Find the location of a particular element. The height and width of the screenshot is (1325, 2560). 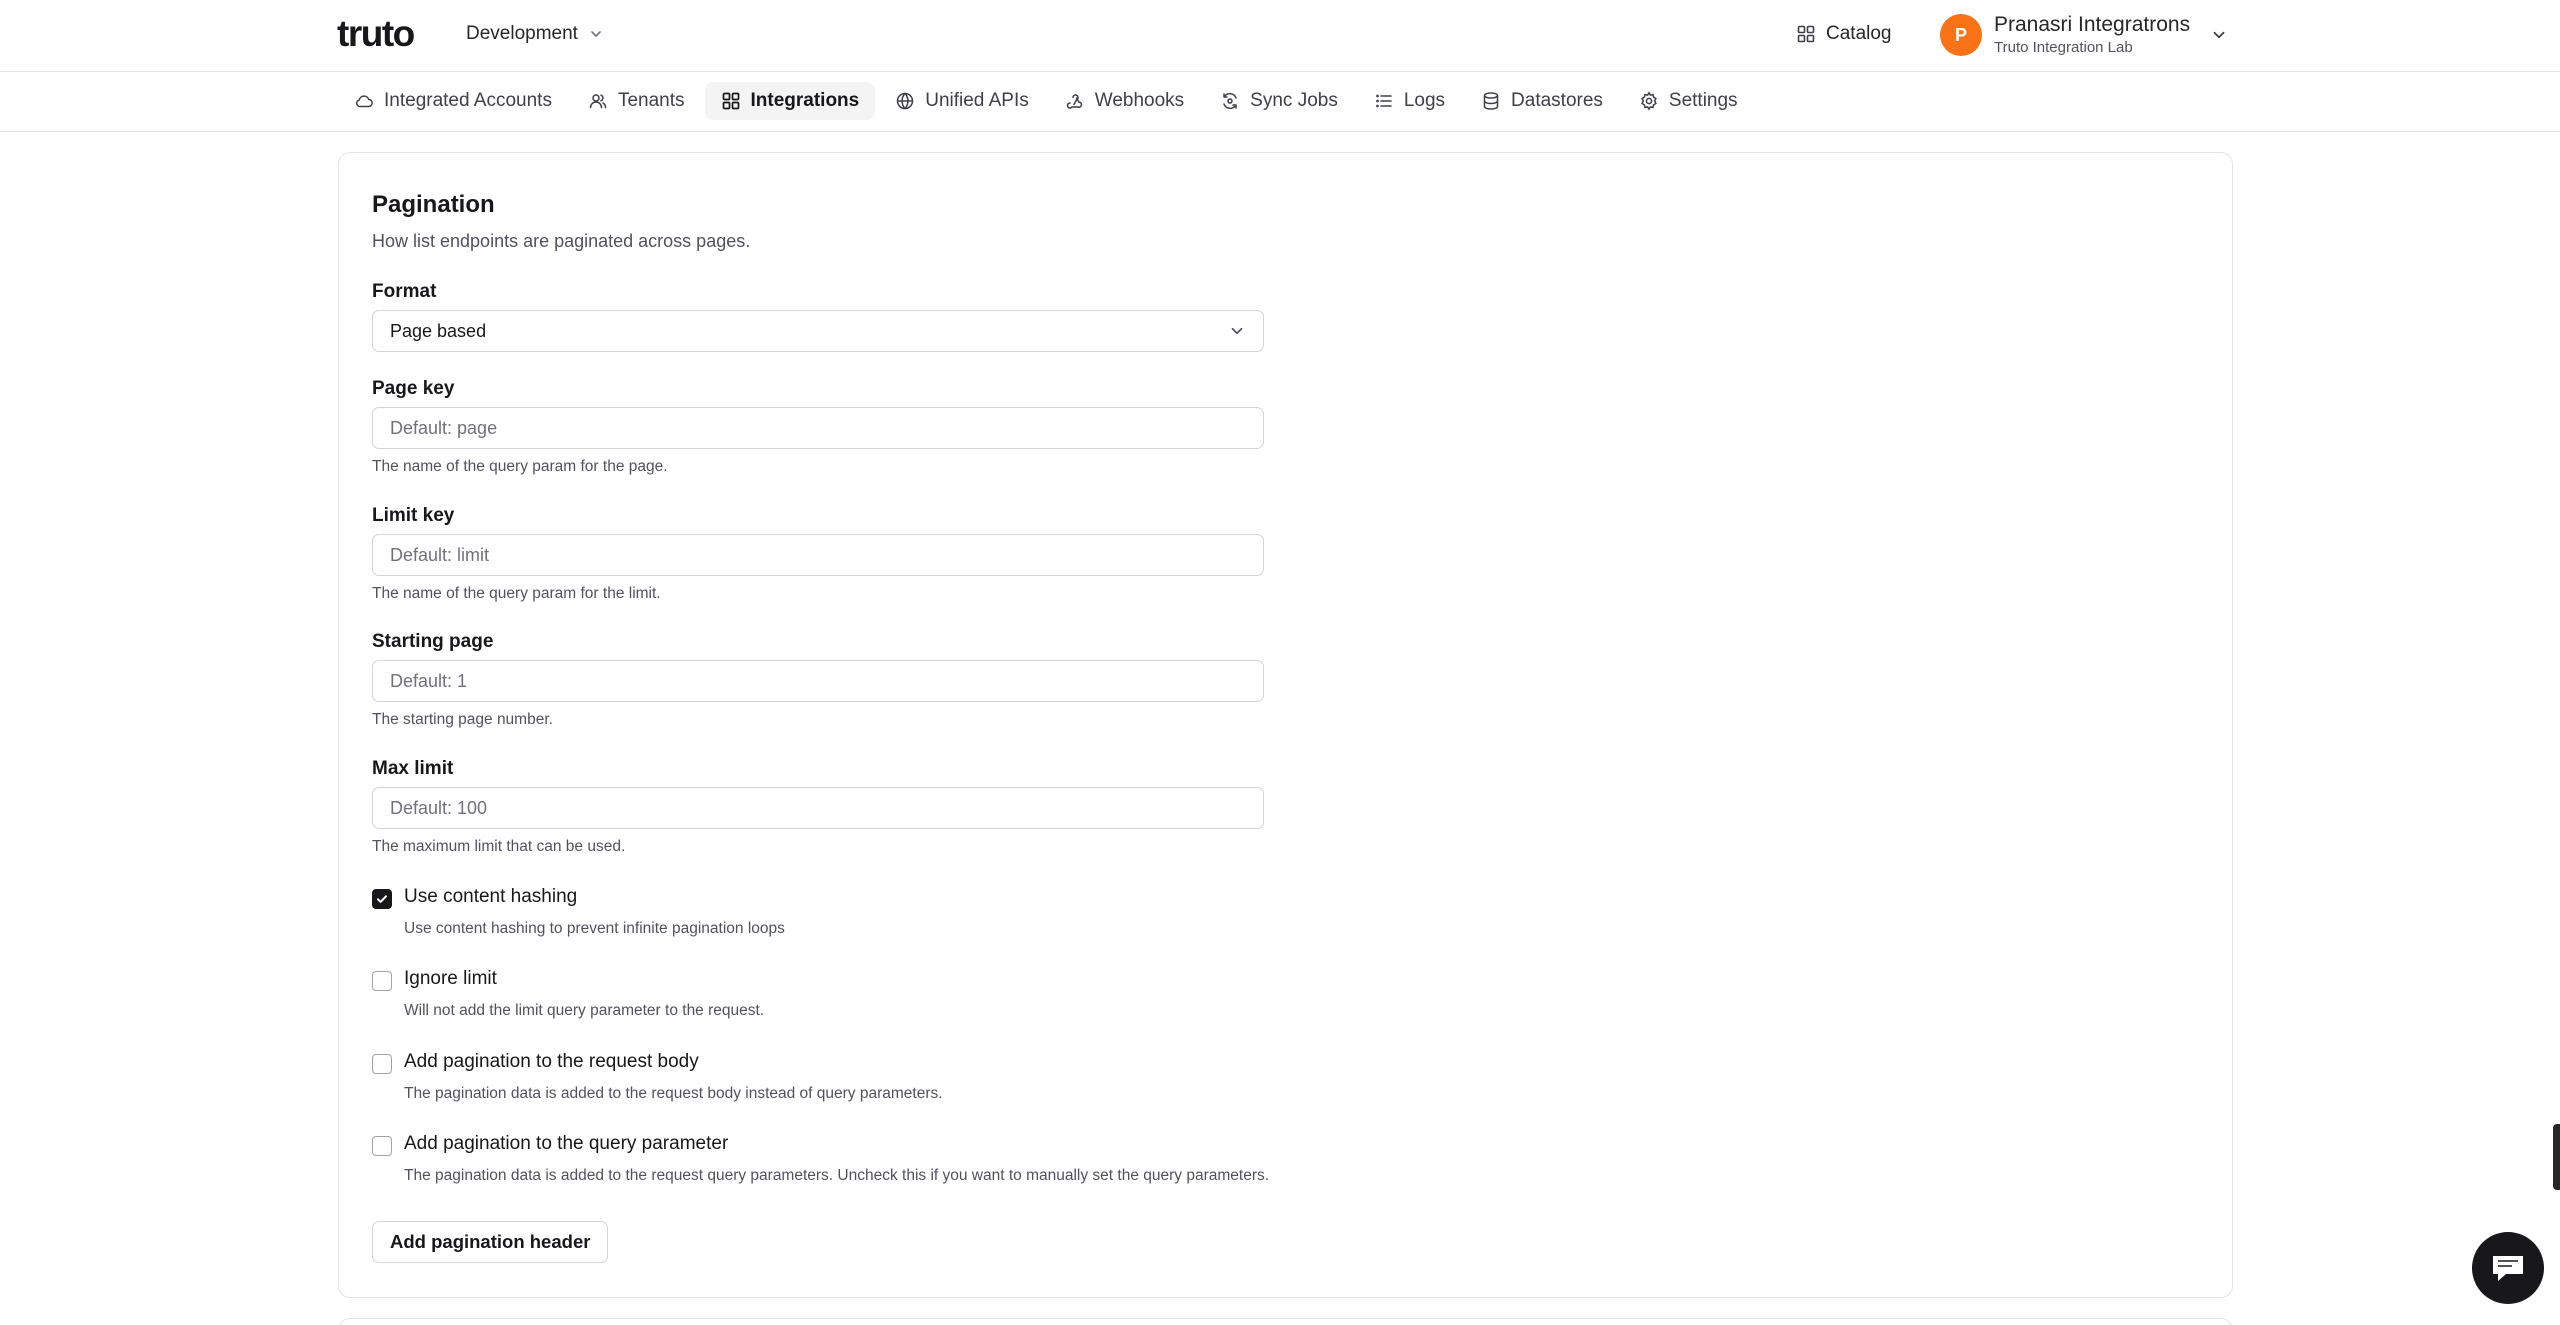

catalog-button: Catalog is located at coordinates (1844, 34).